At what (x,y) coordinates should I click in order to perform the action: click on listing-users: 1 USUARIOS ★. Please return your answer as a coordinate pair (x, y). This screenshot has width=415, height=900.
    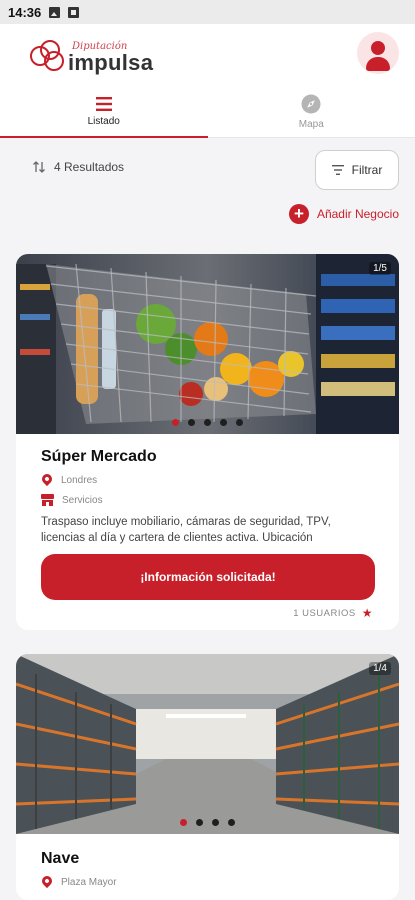
    Looking at the image, I should click on (333, 613).